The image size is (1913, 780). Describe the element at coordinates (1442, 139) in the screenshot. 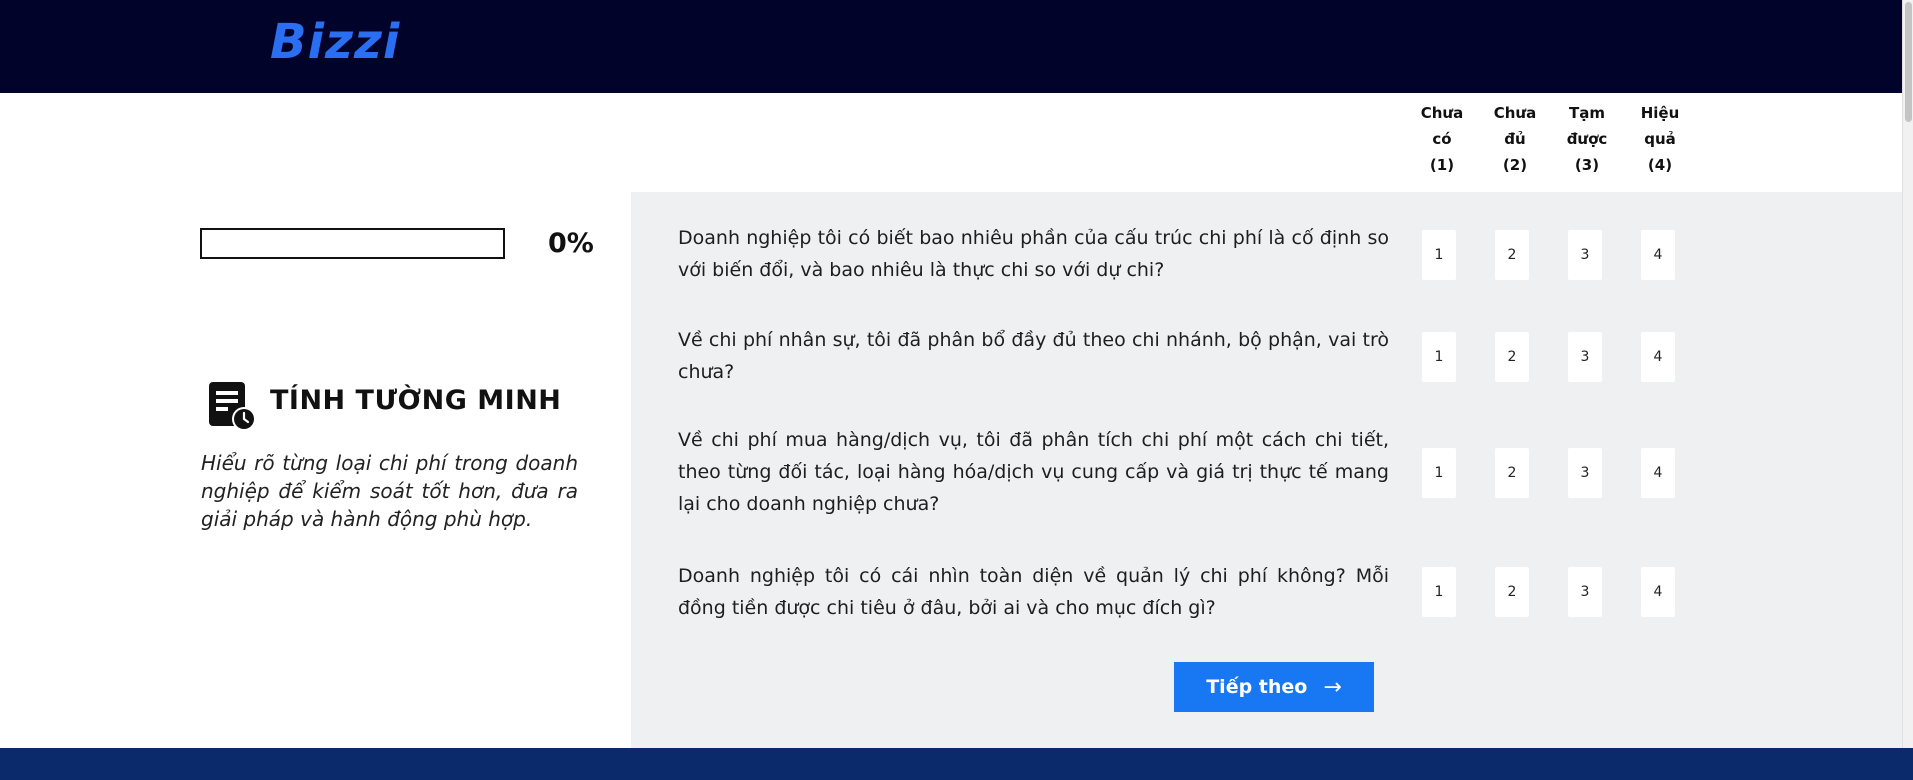

I see `scale-header-1: Chưa có (1)` at that location.